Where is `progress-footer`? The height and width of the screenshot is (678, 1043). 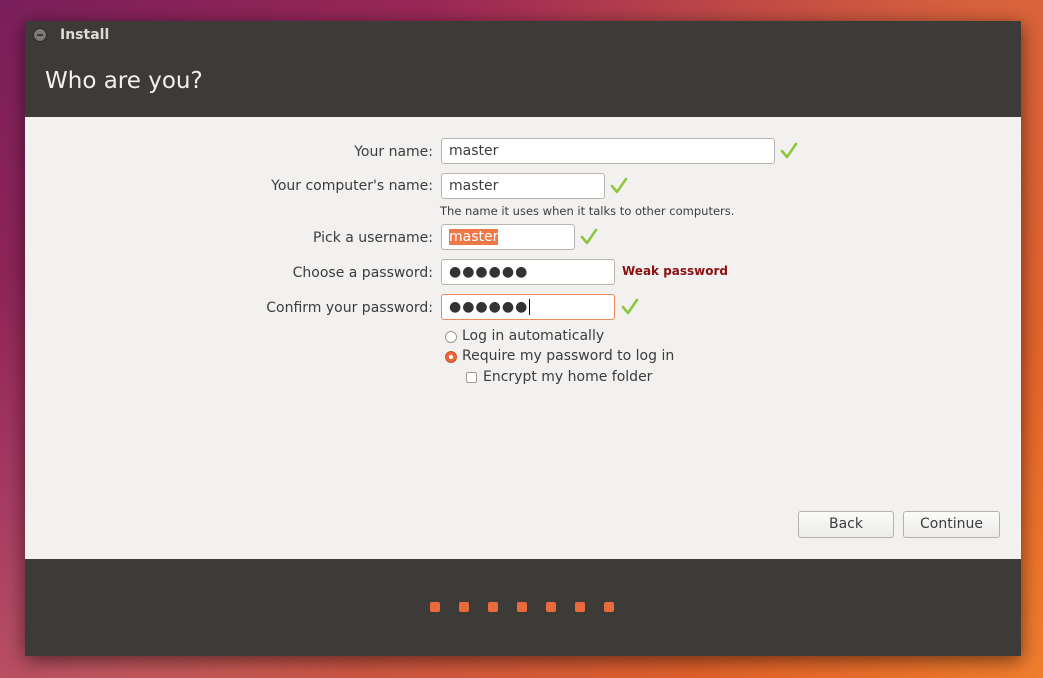 progress-footer is located at coordinates (523, 607).